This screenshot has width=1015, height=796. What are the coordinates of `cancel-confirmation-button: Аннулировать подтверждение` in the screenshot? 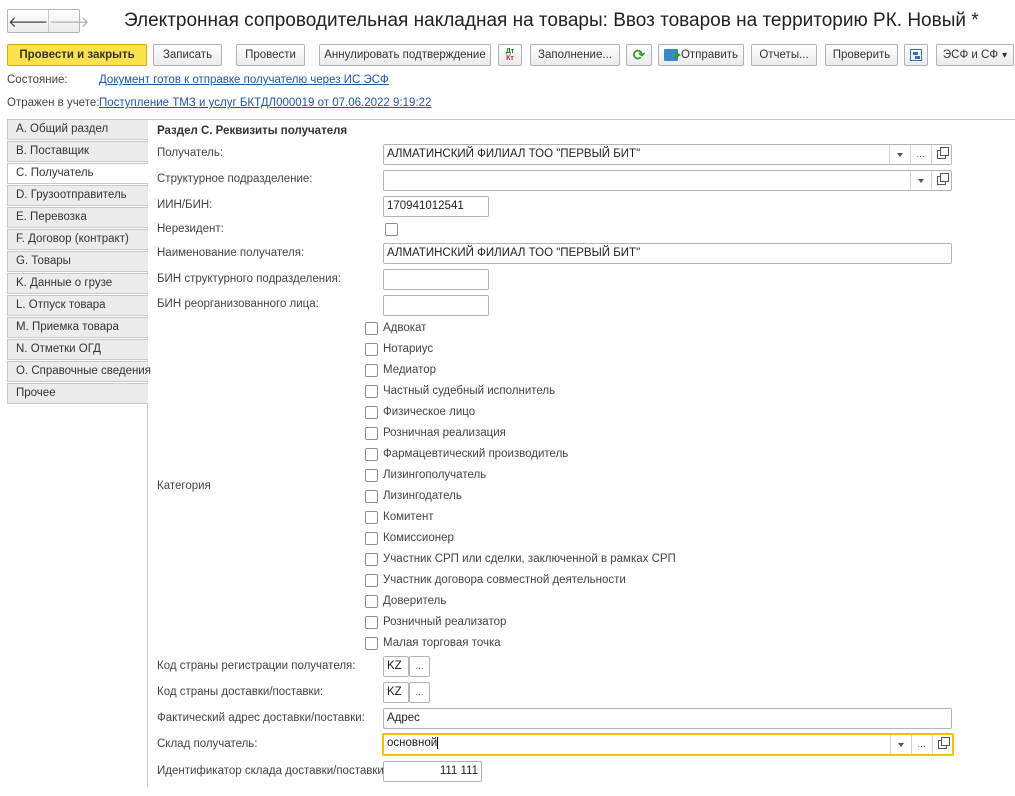 It's located at (405, 55).